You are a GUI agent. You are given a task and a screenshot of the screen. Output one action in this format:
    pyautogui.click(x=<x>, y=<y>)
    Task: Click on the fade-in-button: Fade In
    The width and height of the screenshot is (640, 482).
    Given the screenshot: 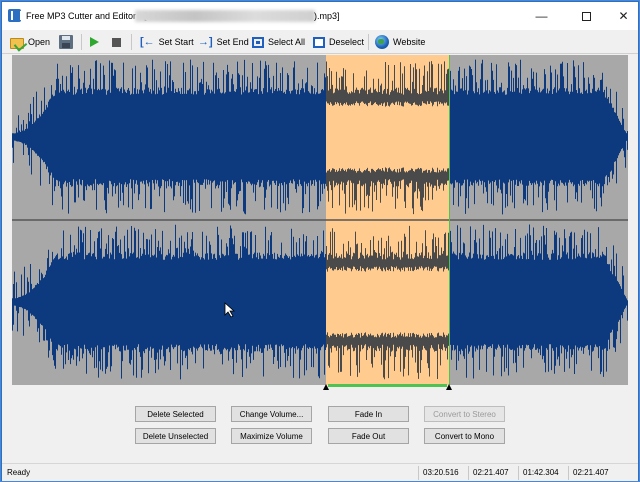 What is the action you would take?
    pyautogui.click(x=368, y=414)
    